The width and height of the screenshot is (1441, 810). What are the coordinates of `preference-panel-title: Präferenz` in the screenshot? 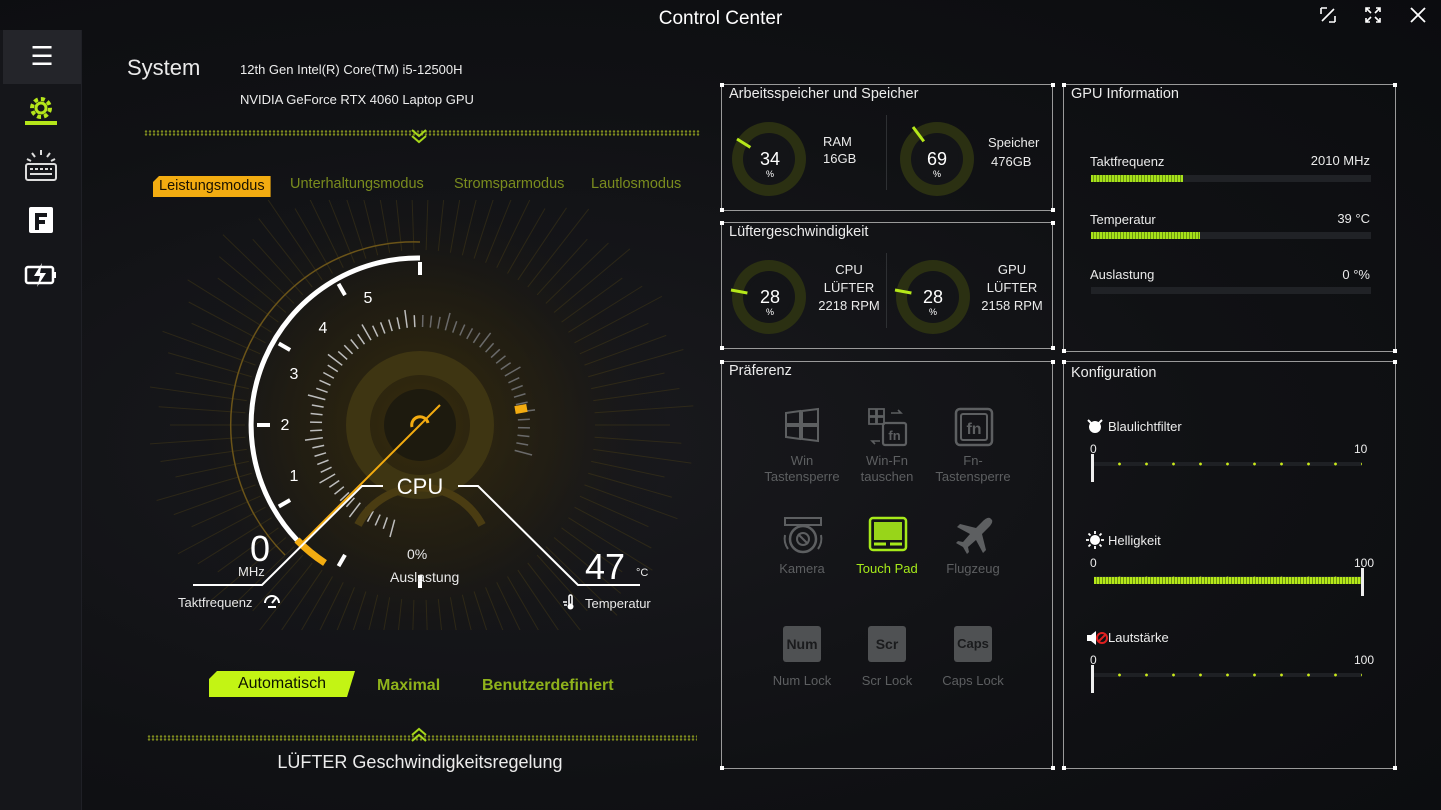 It's located at (760, 371).